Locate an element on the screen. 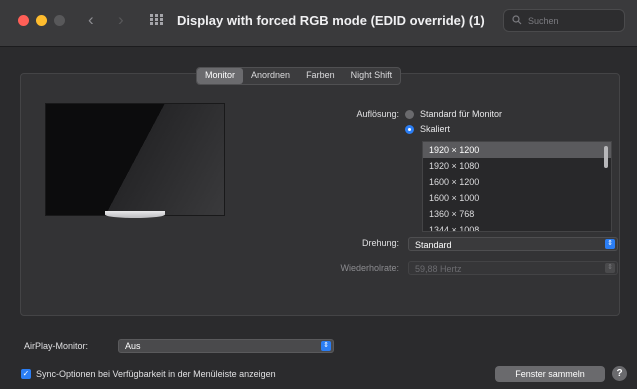 This screenshot has width=637, height=389. scrollbar-thumb is located at coordinates (606, 157).